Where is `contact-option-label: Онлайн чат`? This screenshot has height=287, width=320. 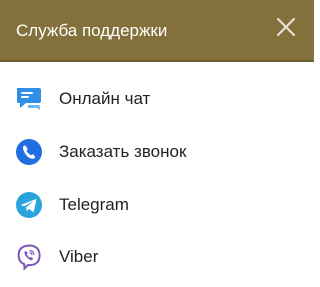 contact-option-label: Онлайн чат is located at coordinates (105, 98).